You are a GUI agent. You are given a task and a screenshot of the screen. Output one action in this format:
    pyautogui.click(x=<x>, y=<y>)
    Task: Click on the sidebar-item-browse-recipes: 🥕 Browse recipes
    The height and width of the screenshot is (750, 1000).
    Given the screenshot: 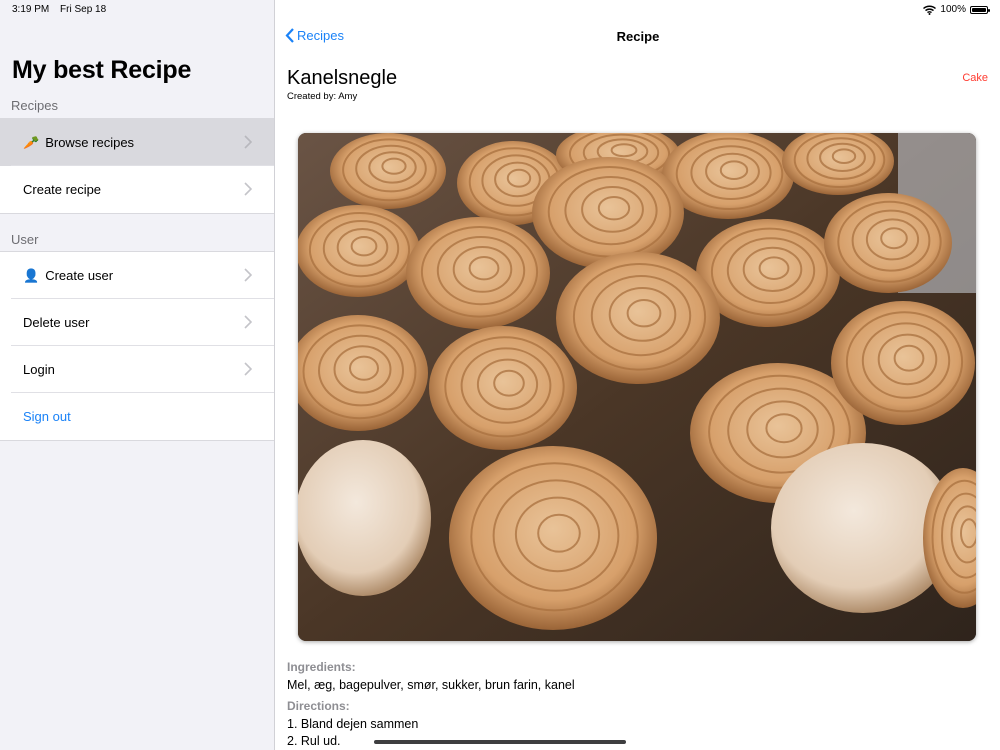 What is the action you would take?
    pyautogui.click(x=137, y=142)
    